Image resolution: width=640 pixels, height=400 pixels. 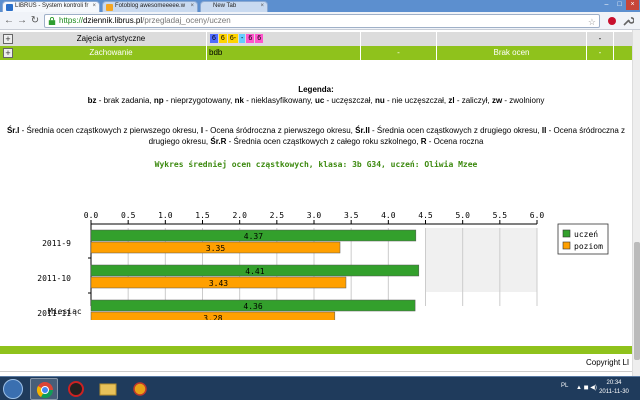 What do you see at coordinates (600, 38) in the screenshot?
I see `row-extra: -` at bounding box center [600, 38].